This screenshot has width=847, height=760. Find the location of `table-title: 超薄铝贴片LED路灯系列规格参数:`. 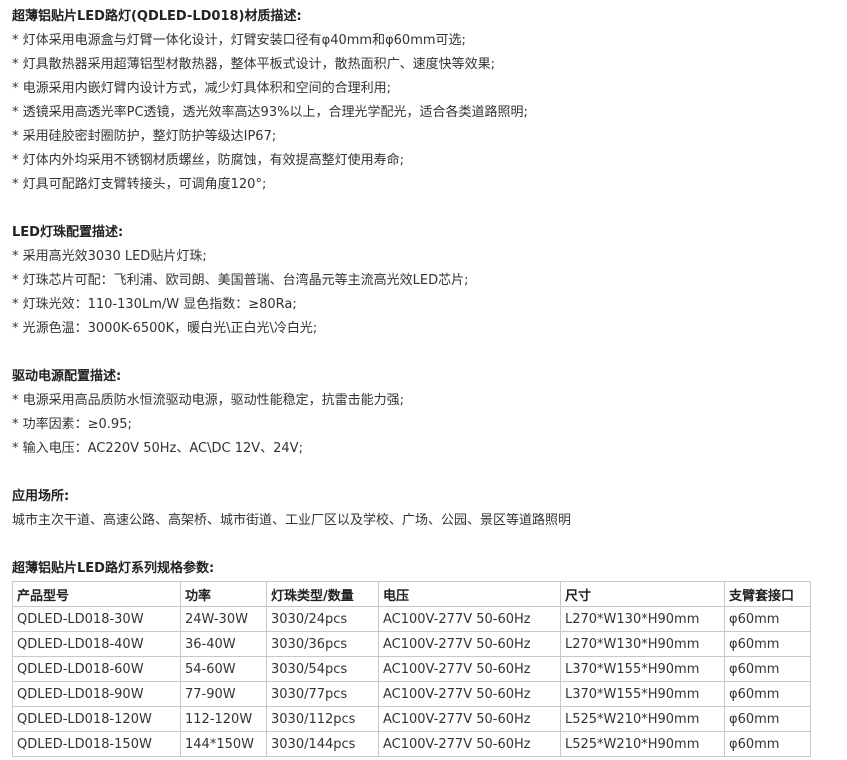

table-title: 超薄铝贴片LED路灯系列规格参数: is located at coordinates (113, 568).